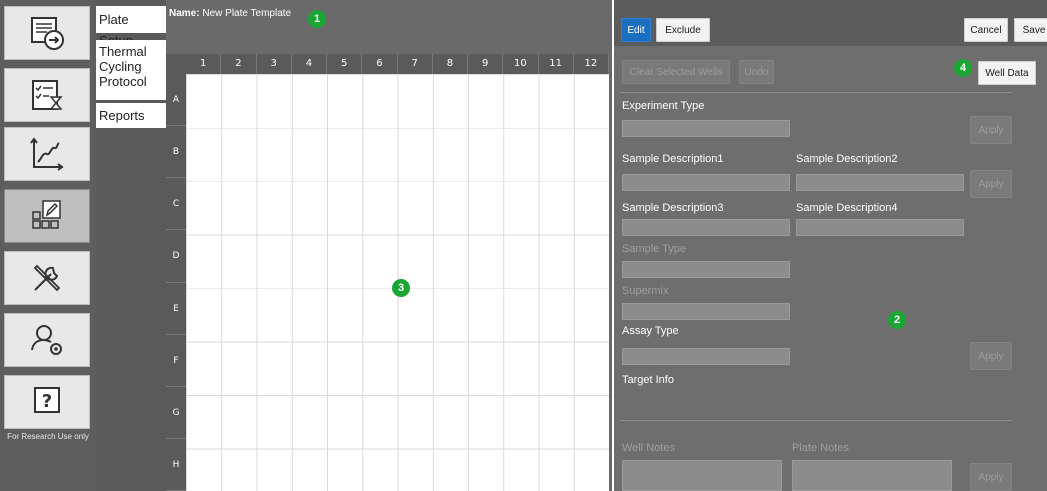 The width and height of the screenshot is (1047, 491). Describe the element at coordinates (847, 208) in the screenshot. I see `sample-description4-label: Sample Description4` at that location.